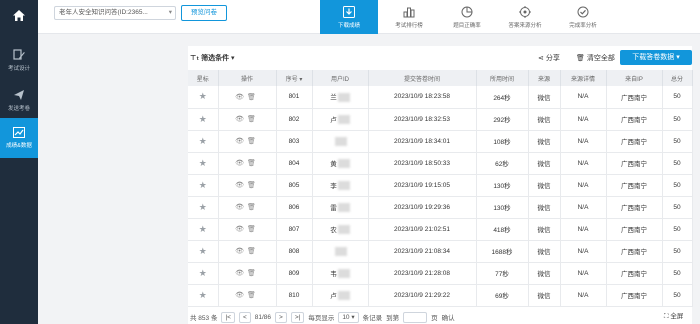 The image size is (700, 324). I want to click on table-row: ★ 👁🗑 801 兰 2023/10/9 18:23:58 264秒 微信 N/A 广西南宁 50, so click(440, 97).